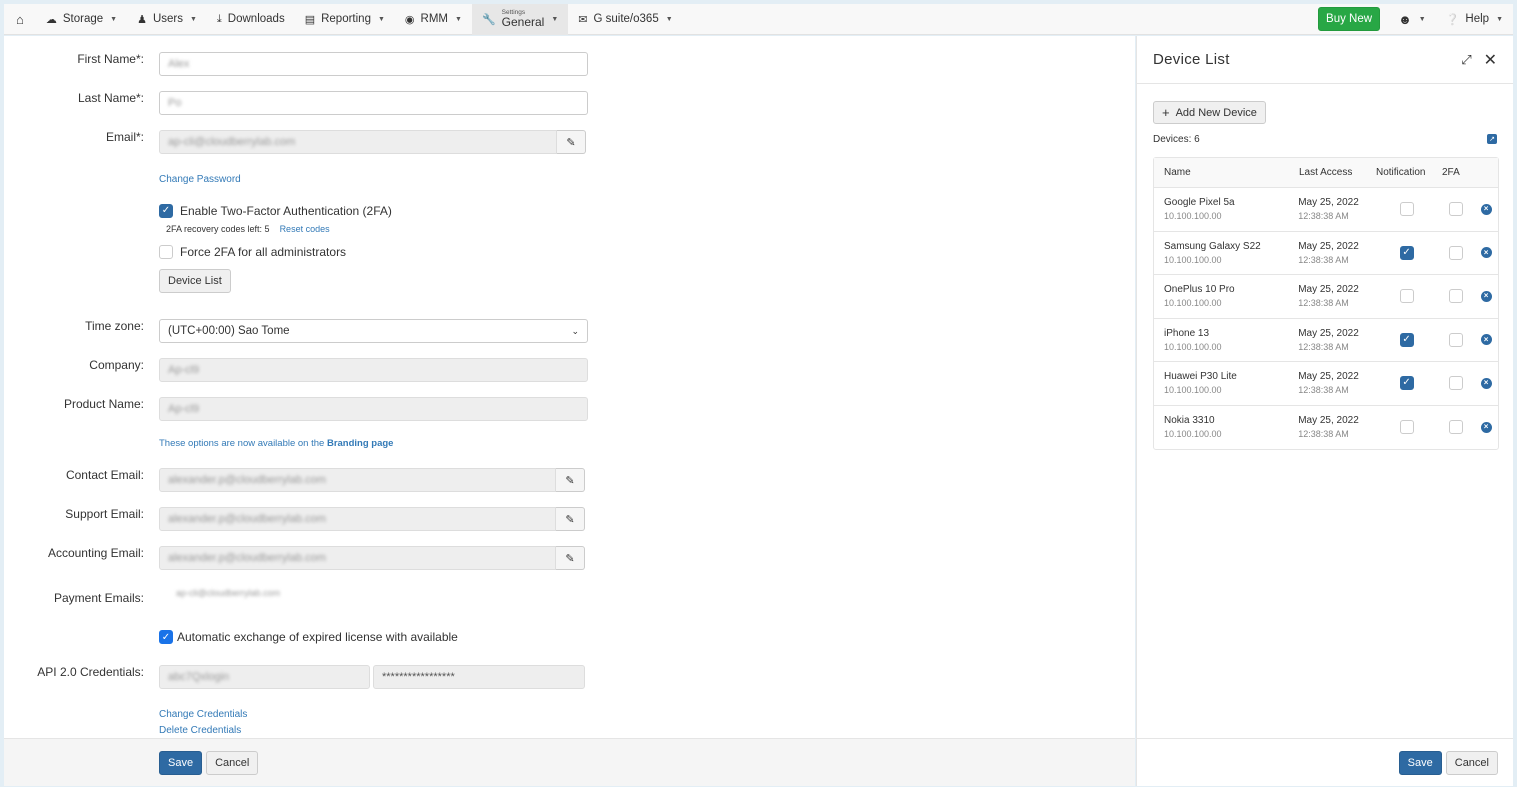  Describe the element at coordinates (345, 19) in the screenshot. I see `nav-reporting: ▤ Reporting ▼` at that location.